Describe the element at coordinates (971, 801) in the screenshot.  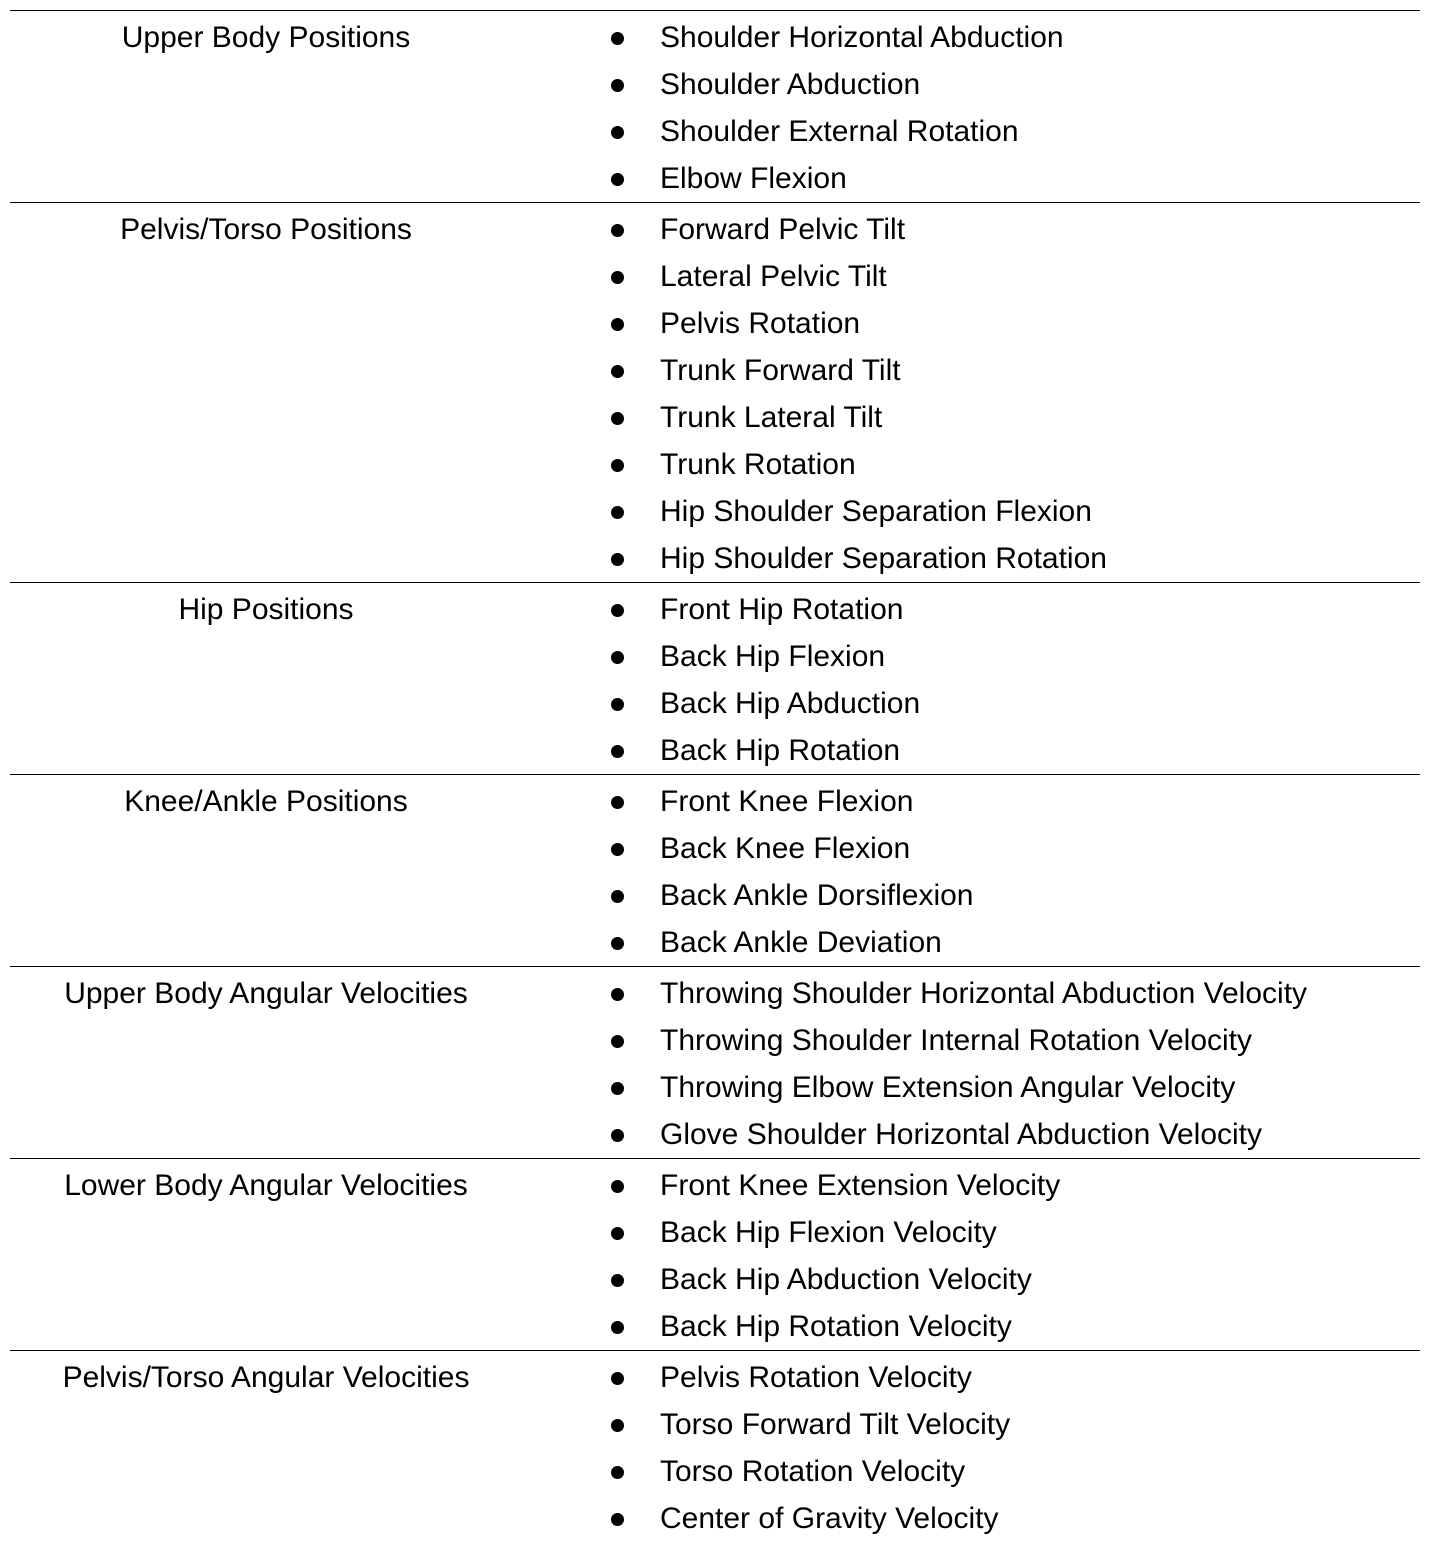
I see `list-item: Front Knee Flexion` at that location.